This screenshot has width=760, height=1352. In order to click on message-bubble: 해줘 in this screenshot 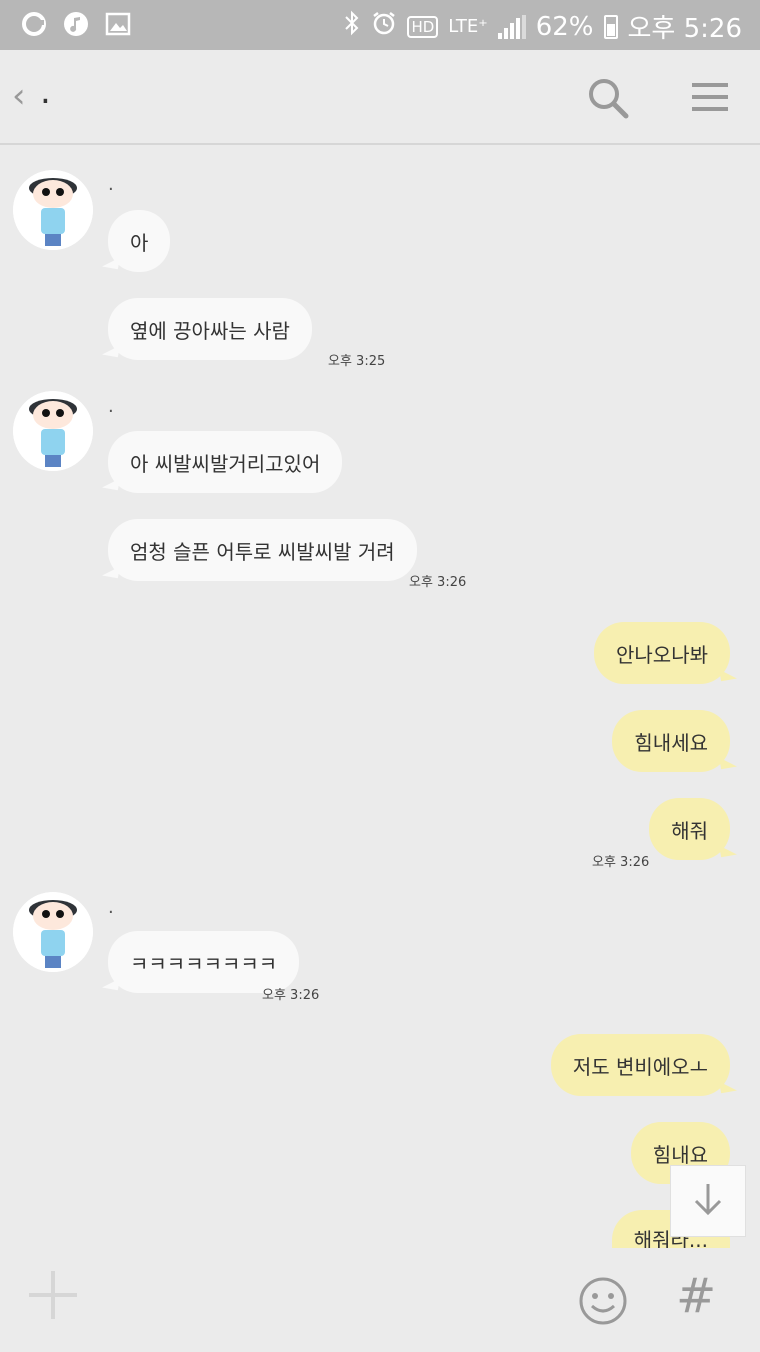, I will do `click(689, 829)`.